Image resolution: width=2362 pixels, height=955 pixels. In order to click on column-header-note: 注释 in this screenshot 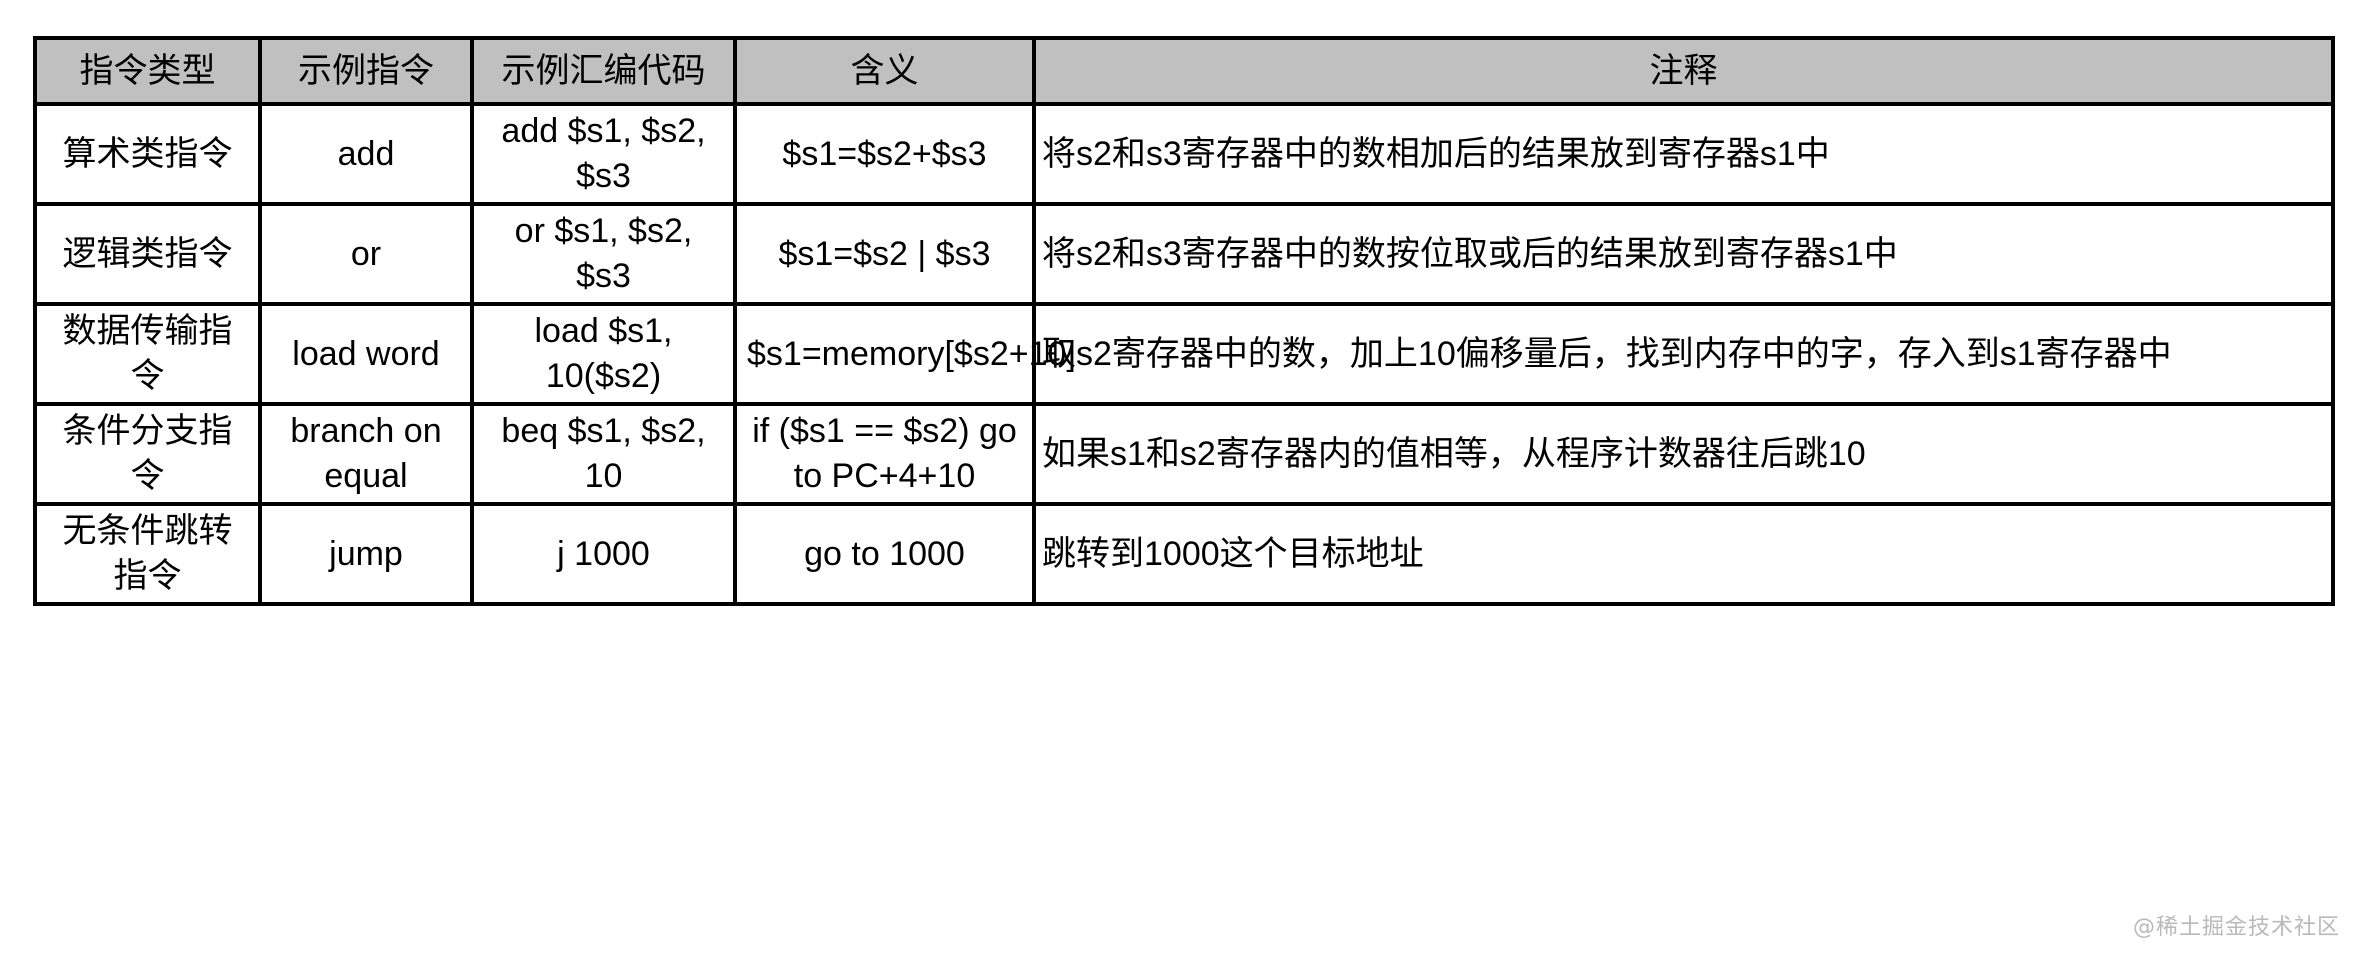, I will do `click(1683, 71)`.